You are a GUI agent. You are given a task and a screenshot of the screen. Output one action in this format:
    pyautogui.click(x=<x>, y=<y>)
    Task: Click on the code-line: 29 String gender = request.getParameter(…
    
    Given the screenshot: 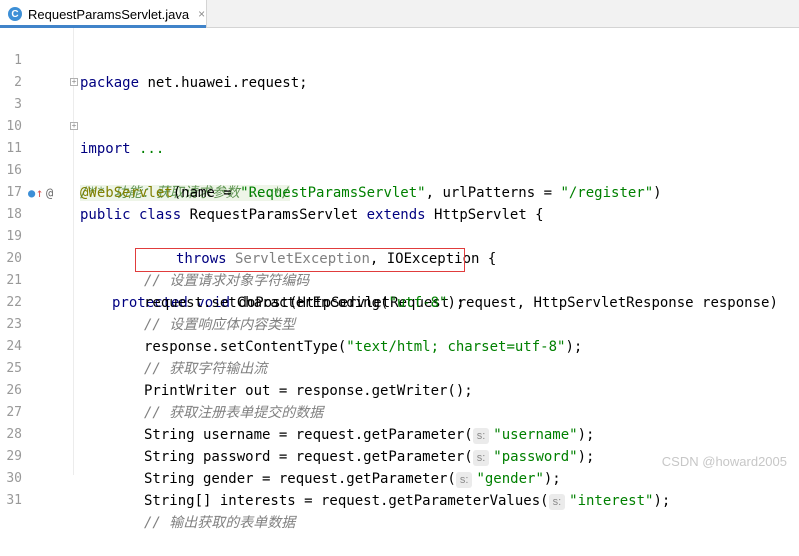 What is the action you would take?
    pyautogui.click(x=399, y=456)
    